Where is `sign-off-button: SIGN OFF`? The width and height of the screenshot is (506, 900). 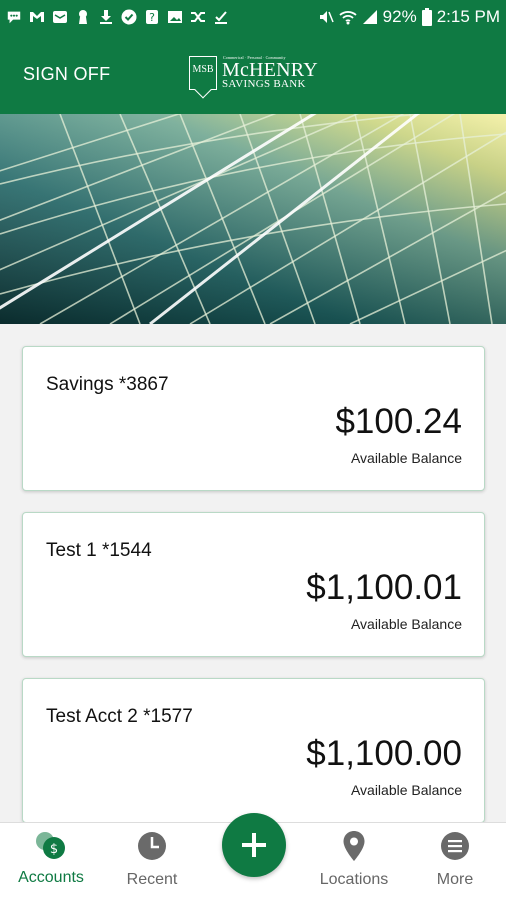 sign-off-button: SIGN OFF is located at coordinates (66, 74).